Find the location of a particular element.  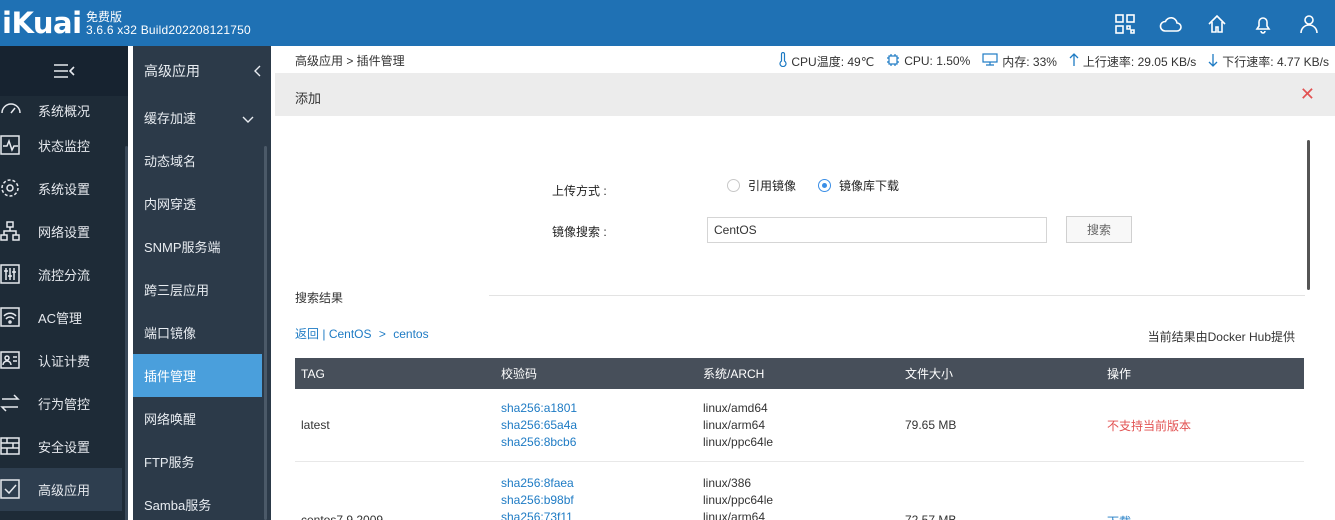

submenu-item-ddns: 动态域名 is located at coordinates (197, 160).